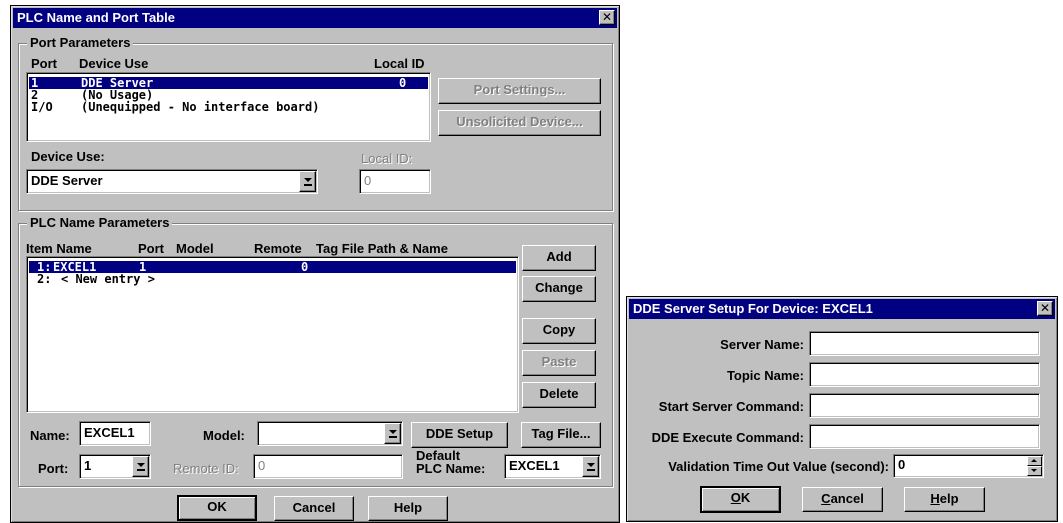 The height and width of the screenshot is (523, 1063). What do you see at coordinates (330, 433) in the screenshot?
I see `model-dropdown` at bounding box center [330, 433].